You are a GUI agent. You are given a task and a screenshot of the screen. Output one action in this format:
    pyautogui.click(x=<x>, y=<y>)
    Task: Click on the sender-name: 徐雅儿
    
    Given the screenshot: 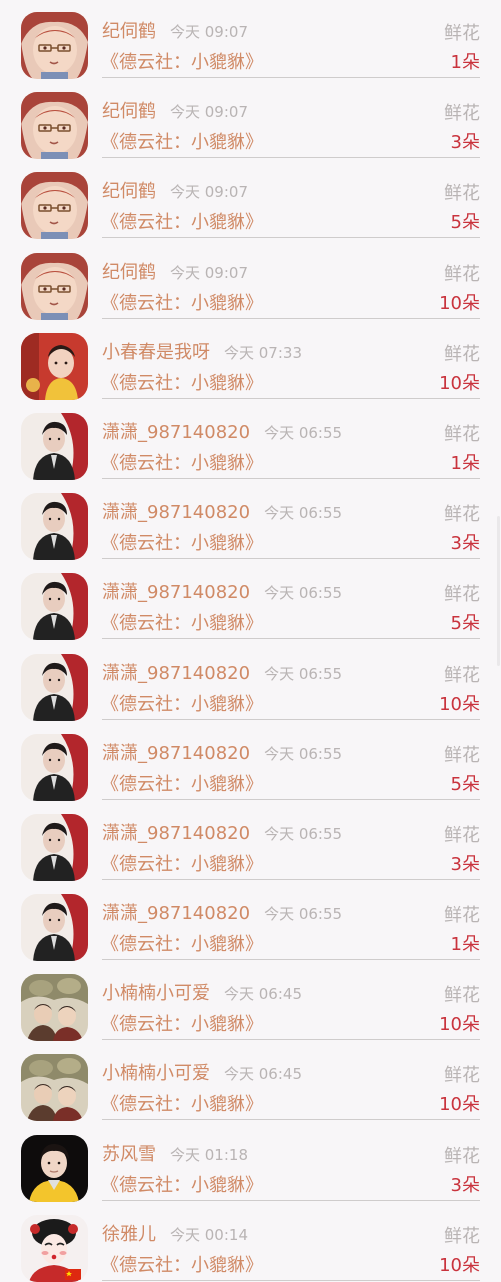 What is the action you would take?
    pyautogui.click(x=129, y=1233)
    